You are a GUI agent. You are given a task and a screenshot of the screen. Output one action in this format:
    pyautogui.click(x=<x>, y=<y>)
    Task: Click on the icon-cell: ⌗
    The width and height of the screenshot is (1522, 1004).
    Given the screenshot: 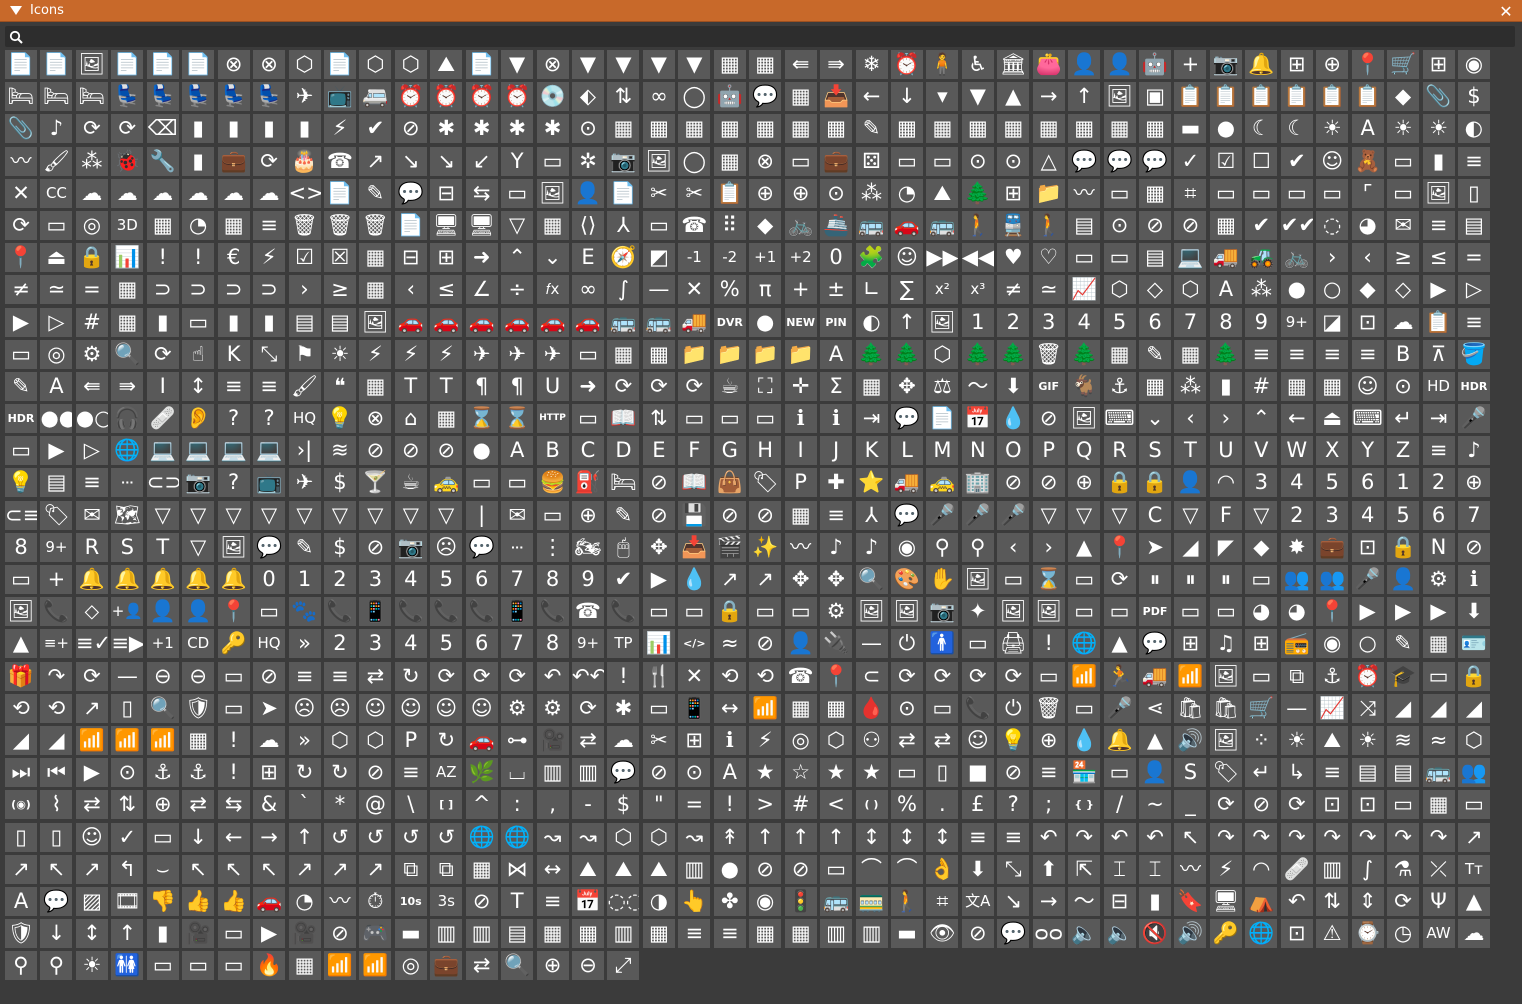 What is the action you would take?
    pyautogui.click(x=942, y=901)
    